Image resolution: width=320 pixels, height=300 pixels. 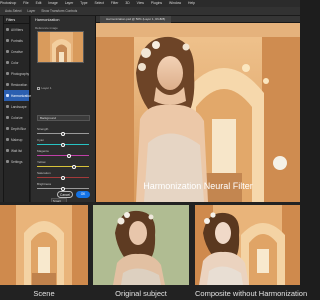 I want to click on nav-item-creative: Creative, so click(x=16, y=51).